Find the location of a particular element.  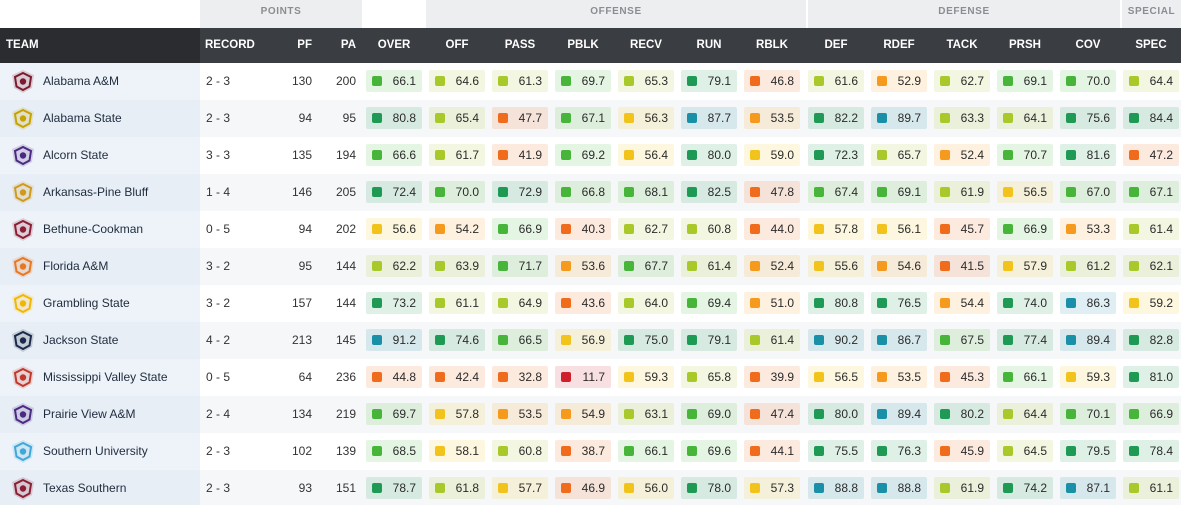

team-cell: Arkansas-Pine Bluff is located at coordinates (100, 192).